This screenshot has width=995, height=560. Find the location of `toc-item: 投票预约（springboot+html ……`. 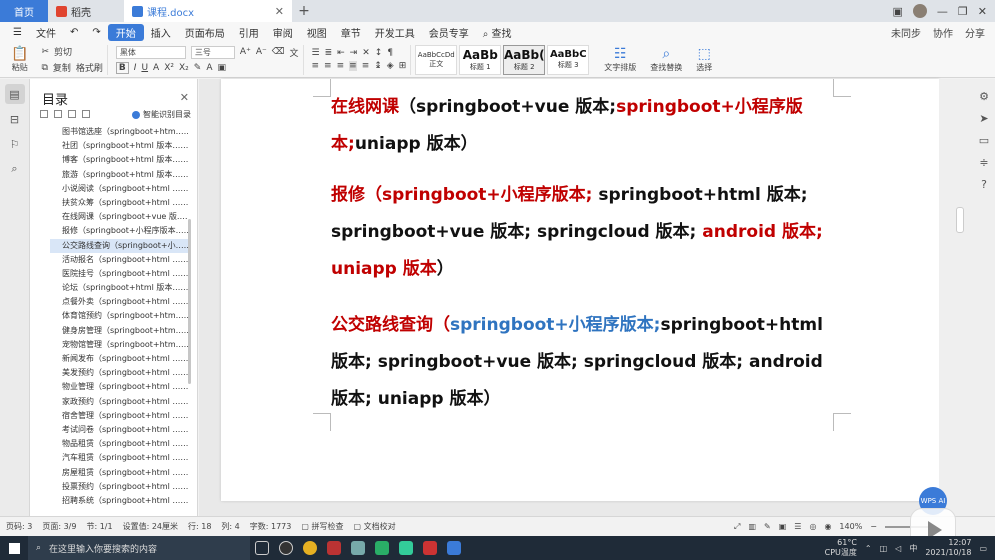

toc-item: 投票预约（springboot+html …… is located at coordinates (119, 487).